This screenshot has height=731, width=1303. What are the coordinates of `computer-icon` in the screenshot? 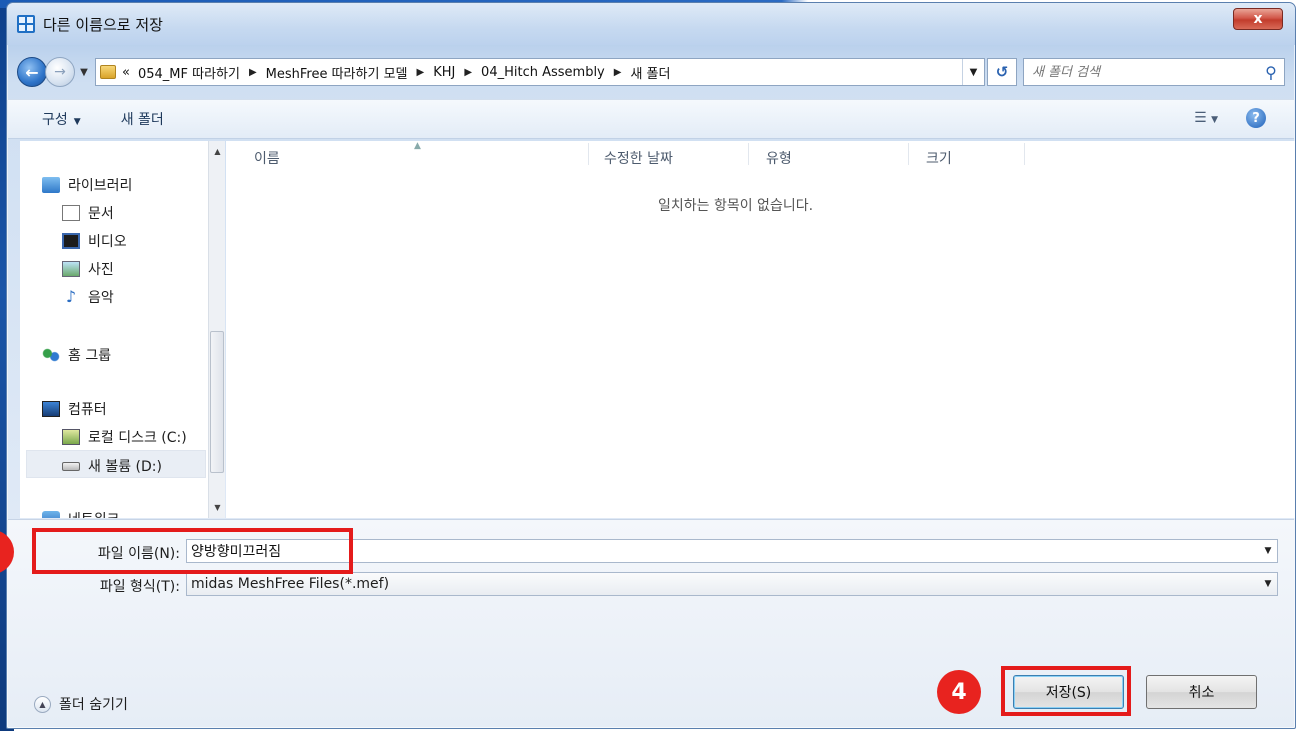 It's located at (51, 409).